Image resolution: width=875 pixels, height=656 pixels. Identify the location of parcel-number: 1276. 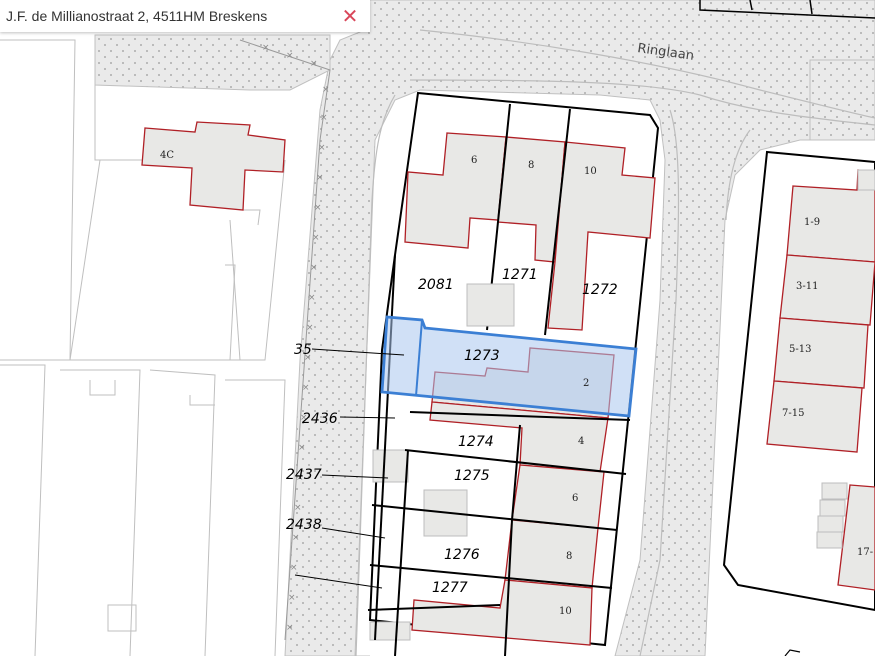
(462, 555).